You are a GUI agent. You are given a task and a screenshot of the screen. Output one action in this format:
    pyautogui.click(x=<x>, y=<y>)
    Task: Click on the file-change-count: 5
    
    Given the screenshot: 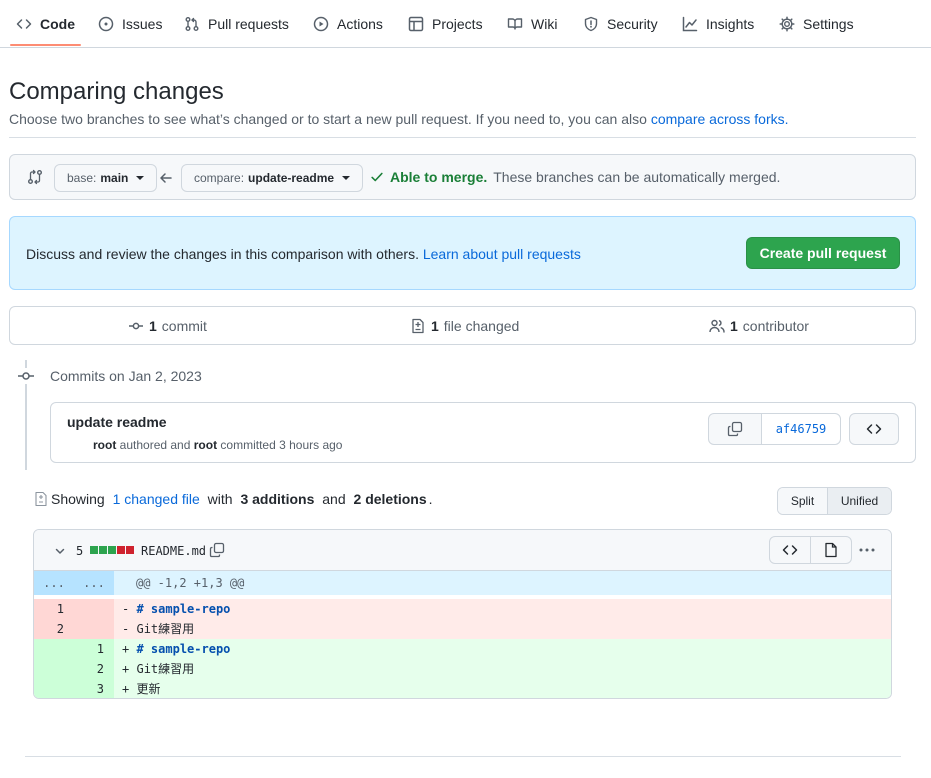 What is the action you would take?
    pyautogui.click(x=80, y=551)
    